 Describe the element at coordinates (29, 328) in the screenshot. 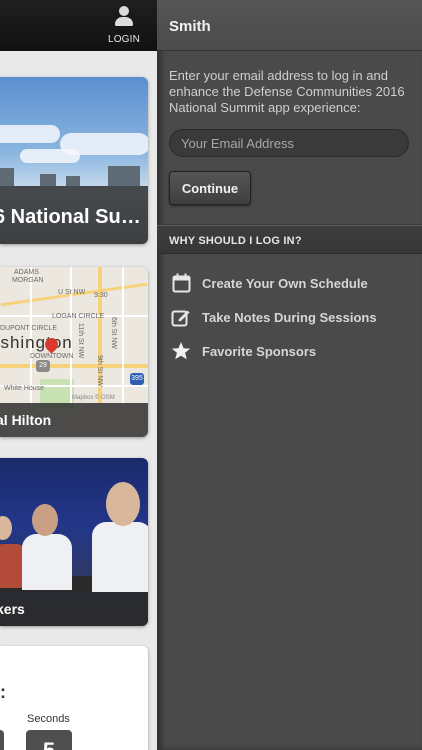

I see `map-label: DUPONT CIRCLE` at that location.